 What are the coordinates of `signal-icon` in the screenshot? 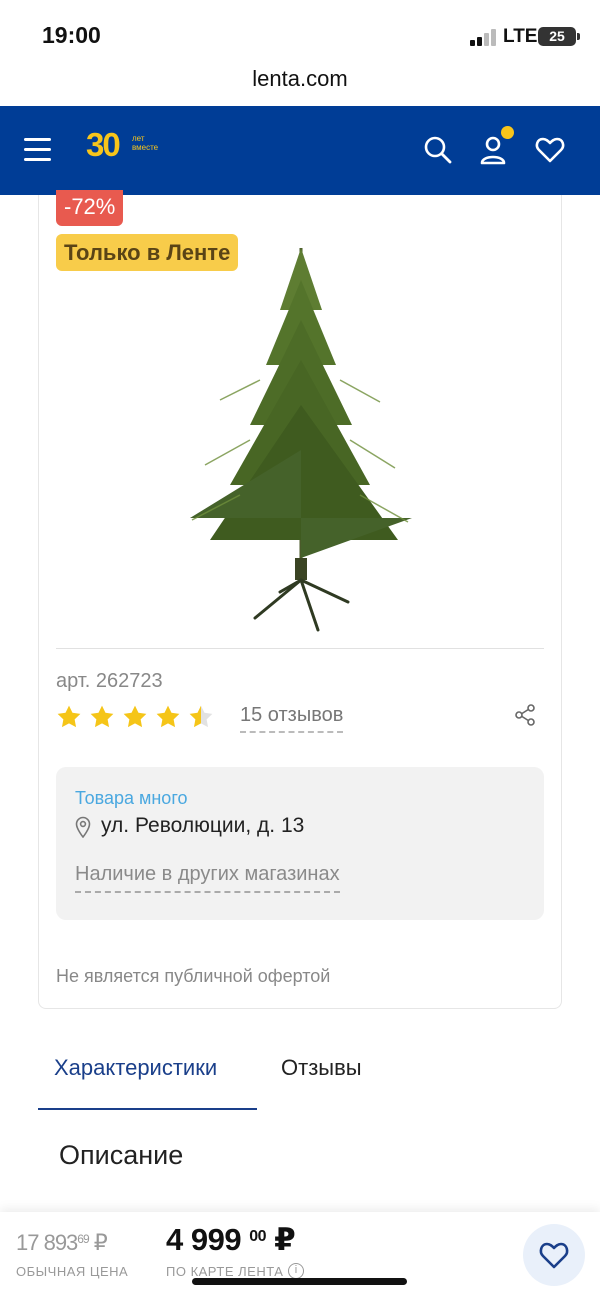 It's located at (484, 37).